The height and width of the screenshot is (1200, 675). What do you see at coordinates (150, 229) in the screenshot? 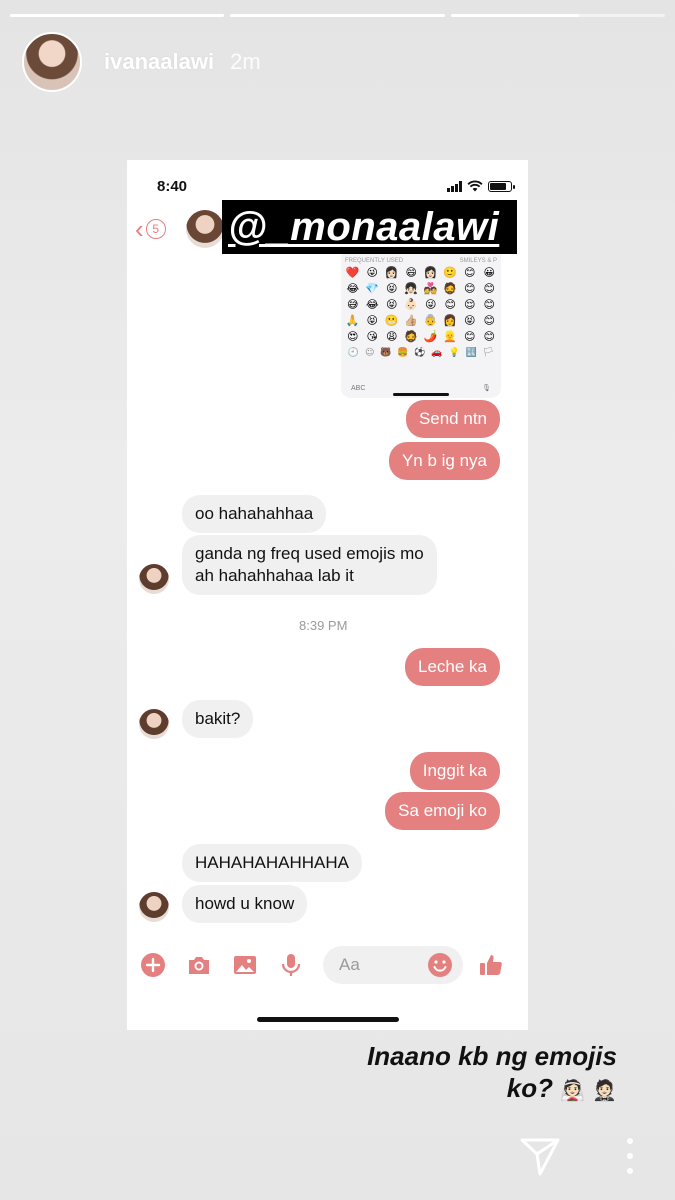
I see `back-button: ‹ 5` at bounding box center [150, 229].